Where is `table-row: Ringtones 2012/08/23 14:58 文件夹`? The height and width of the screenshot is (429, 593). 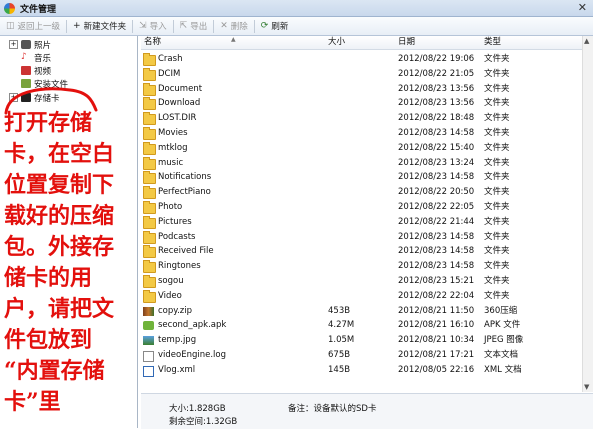 table-row: Ringtones 2012/08/23 14:58 文件夹 is located at coordinates (361, 266).